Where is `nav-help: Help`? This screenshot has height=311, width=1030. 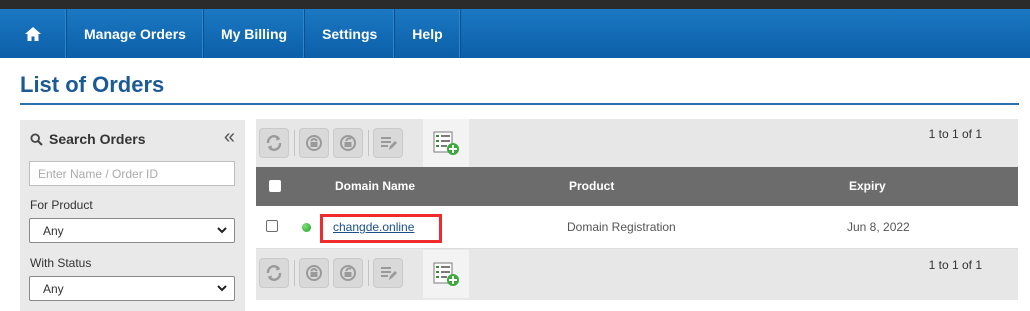 nav-help: Help is located at coordinates (428, 33).